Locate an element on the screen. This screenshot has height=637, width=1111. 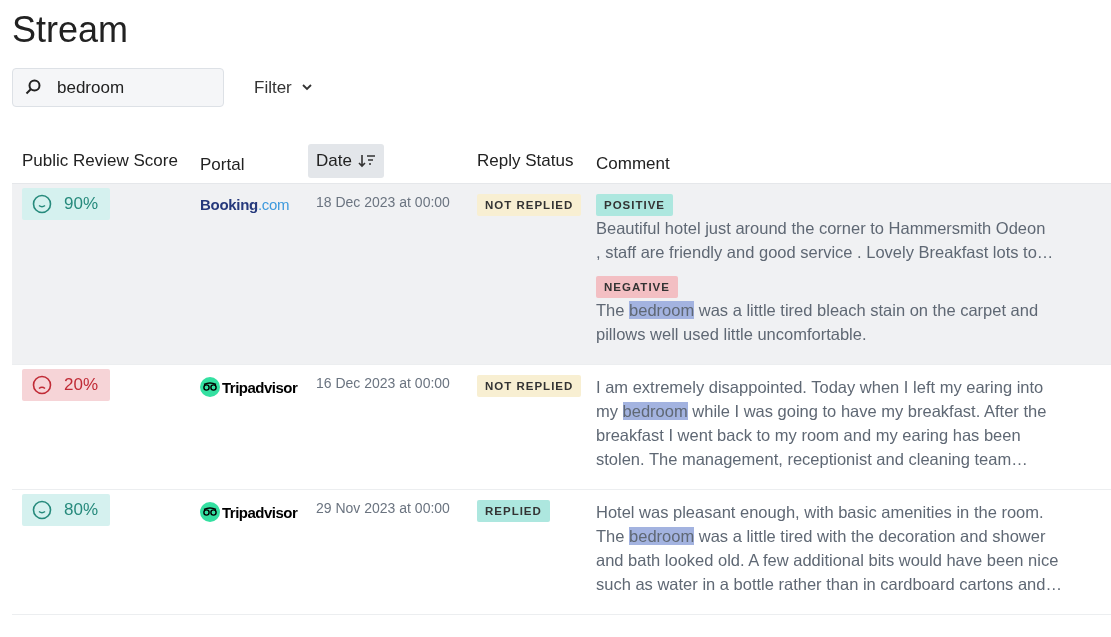
score-badge: 20% is located at coordinates (66, 385).